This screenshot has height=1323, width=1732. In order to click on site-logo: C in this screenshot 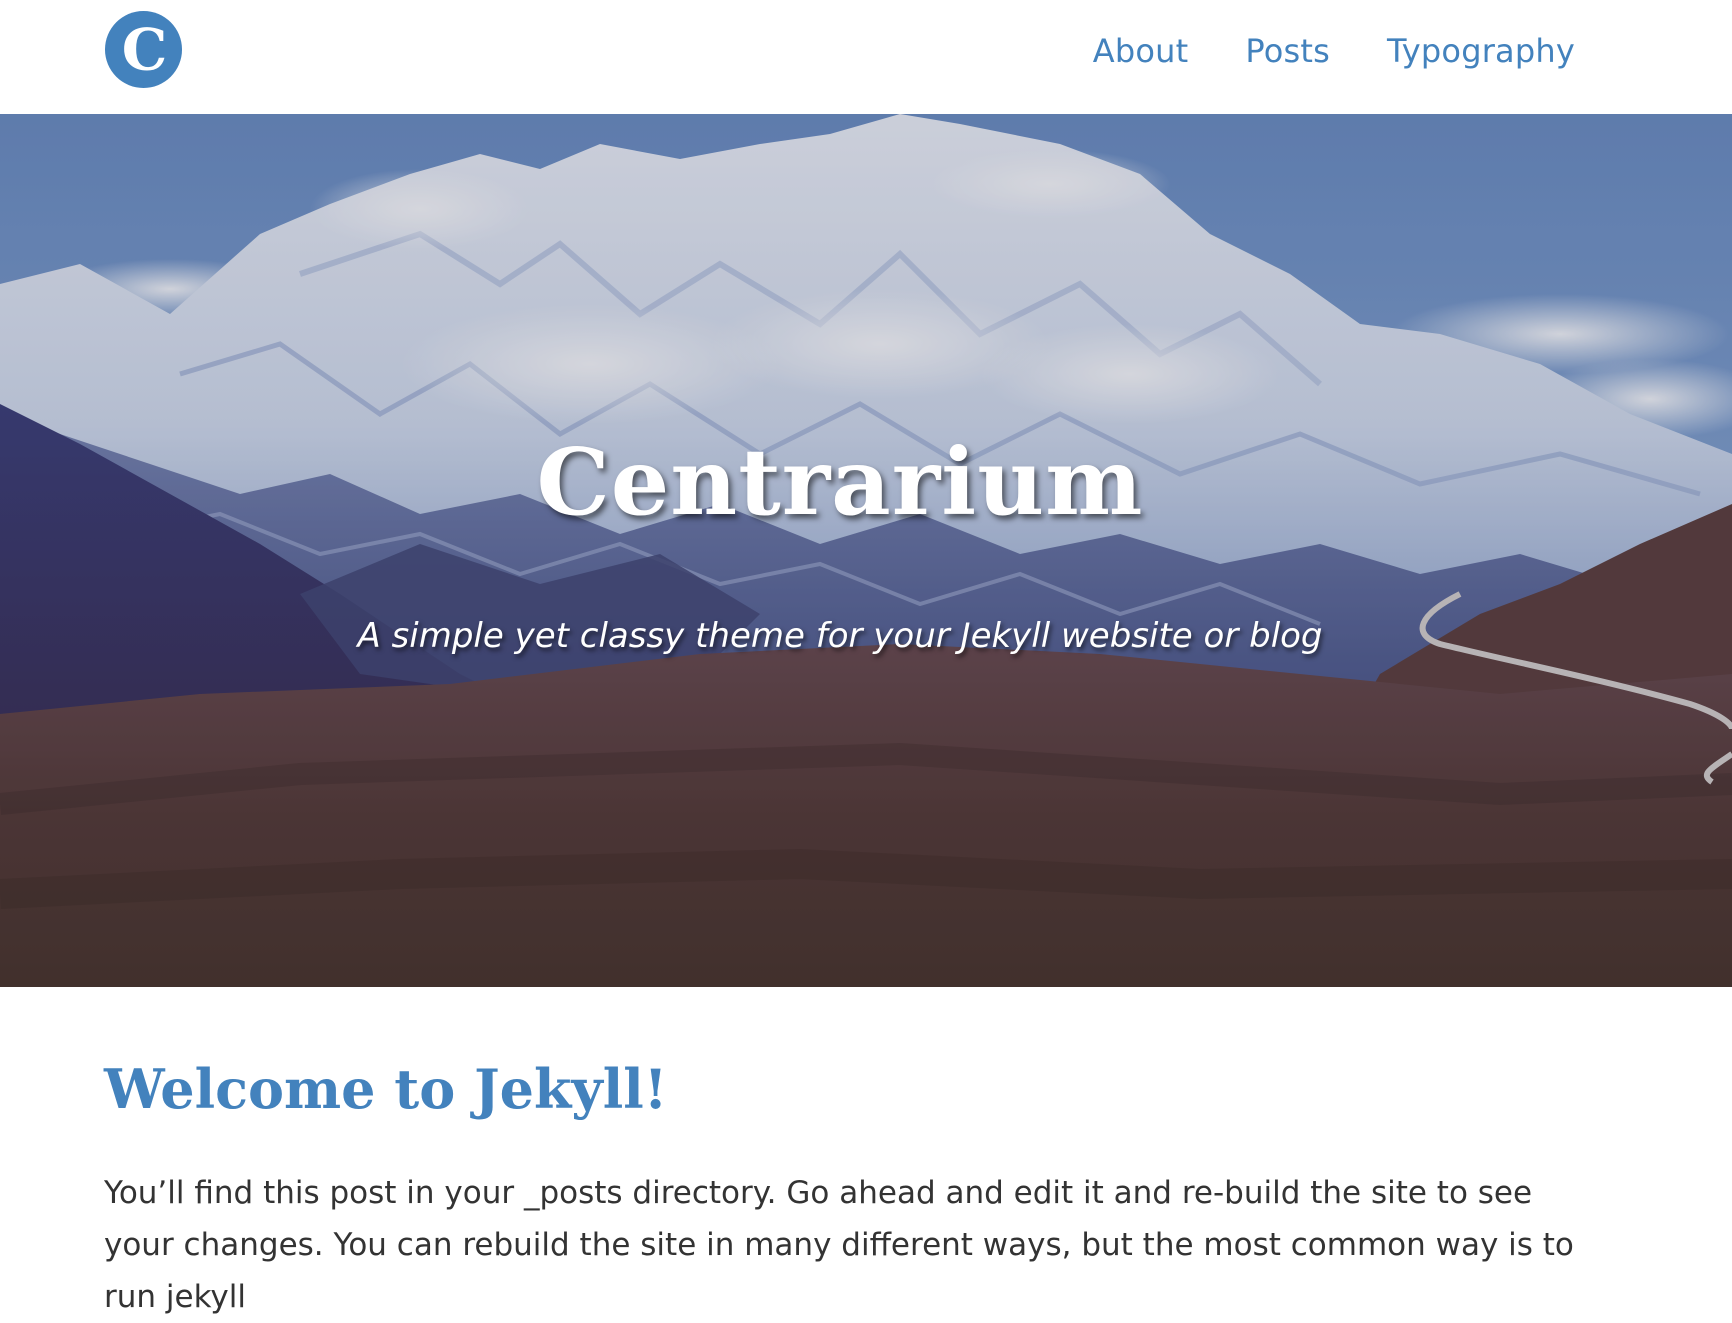, I will do `click(143, 49)`.